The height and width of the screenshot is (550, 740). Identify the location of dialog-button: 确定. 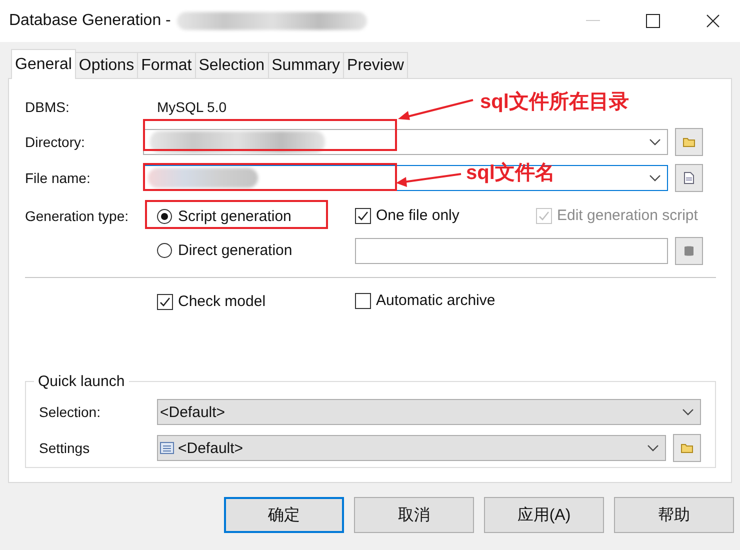
(284, 515).